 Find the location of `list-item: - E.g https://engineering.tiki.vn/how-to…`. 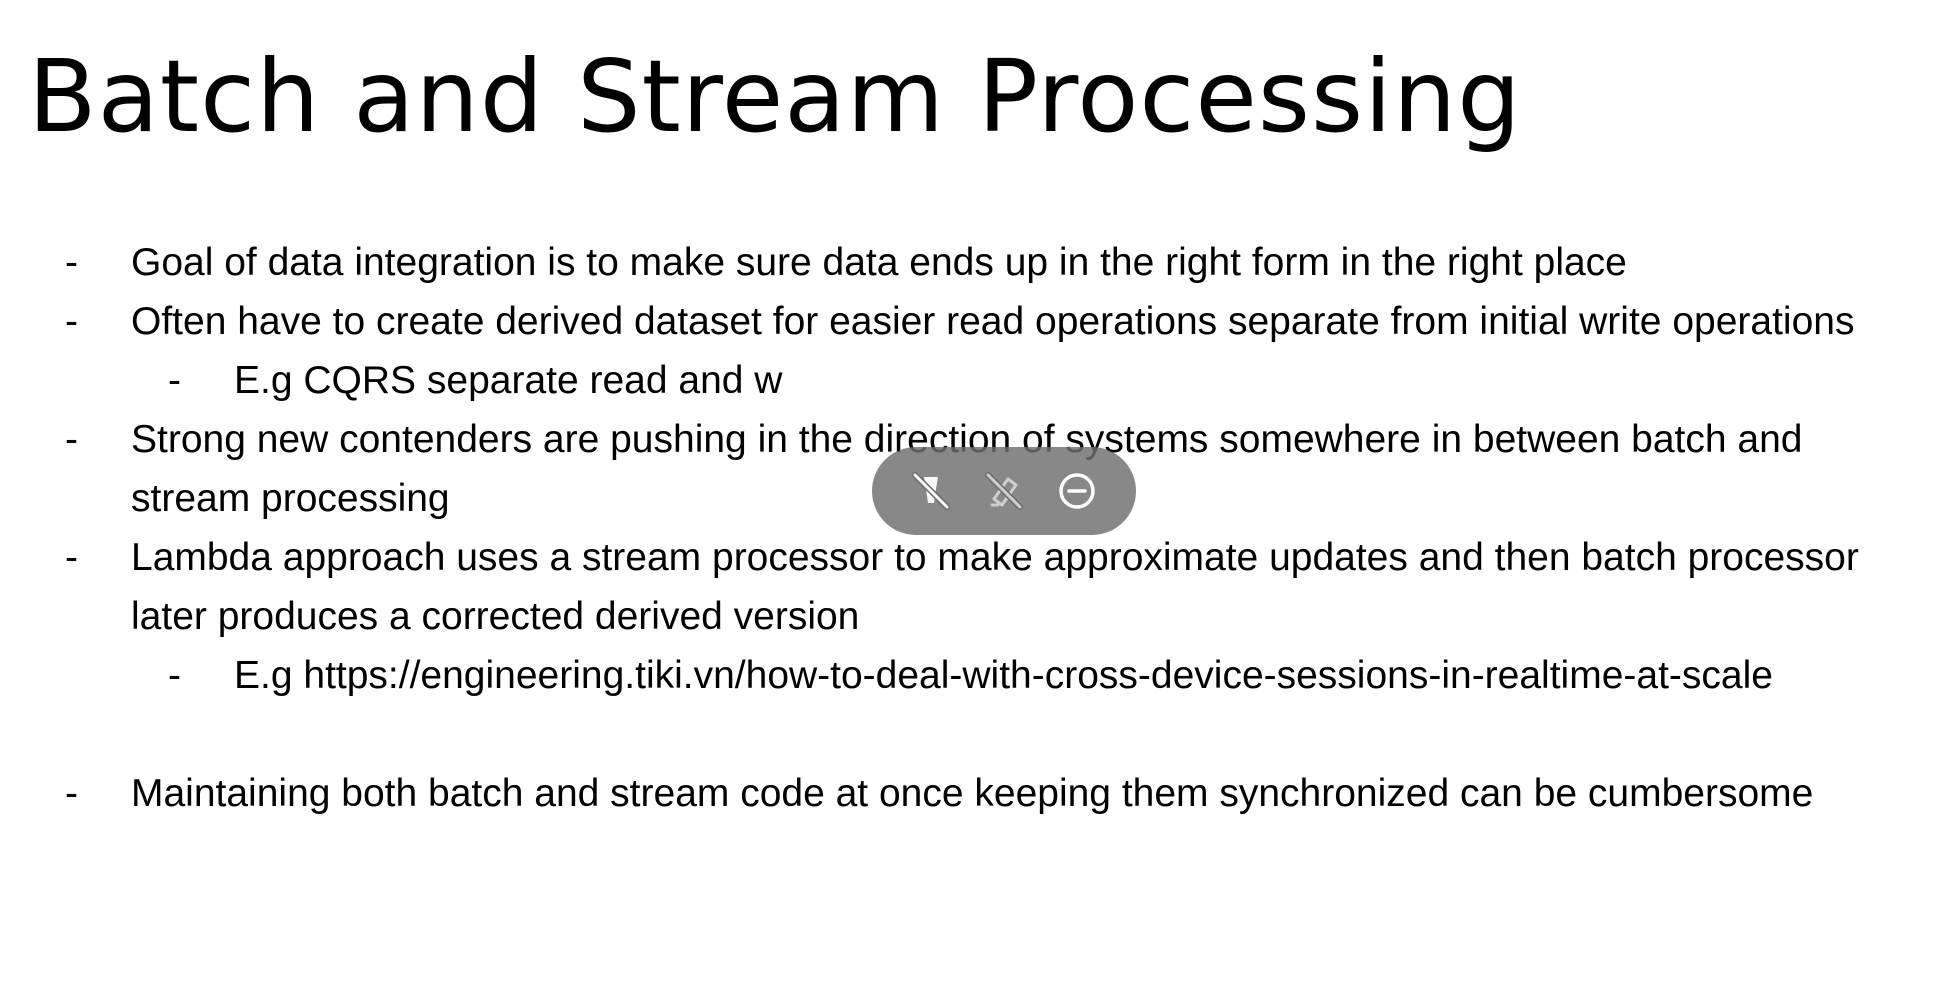

list-item: - E.g https://engineering.tiki.vn/how-to… is located at coordinates (978, 675).